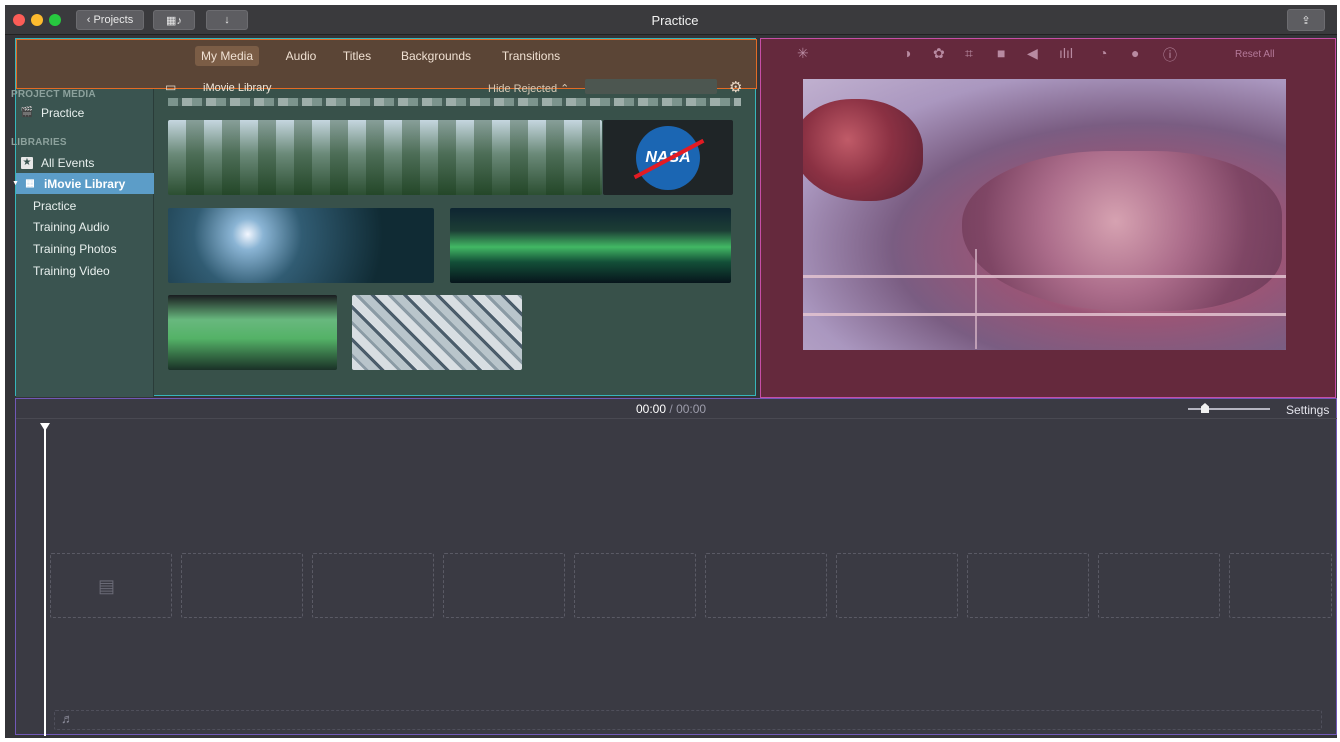 The image size is (1340, 742). What do you see at coordinates (85, 248) in the screenshot?
I see `sidebar-item-training-photos: Training Photos` at bounding box center [85, 248].